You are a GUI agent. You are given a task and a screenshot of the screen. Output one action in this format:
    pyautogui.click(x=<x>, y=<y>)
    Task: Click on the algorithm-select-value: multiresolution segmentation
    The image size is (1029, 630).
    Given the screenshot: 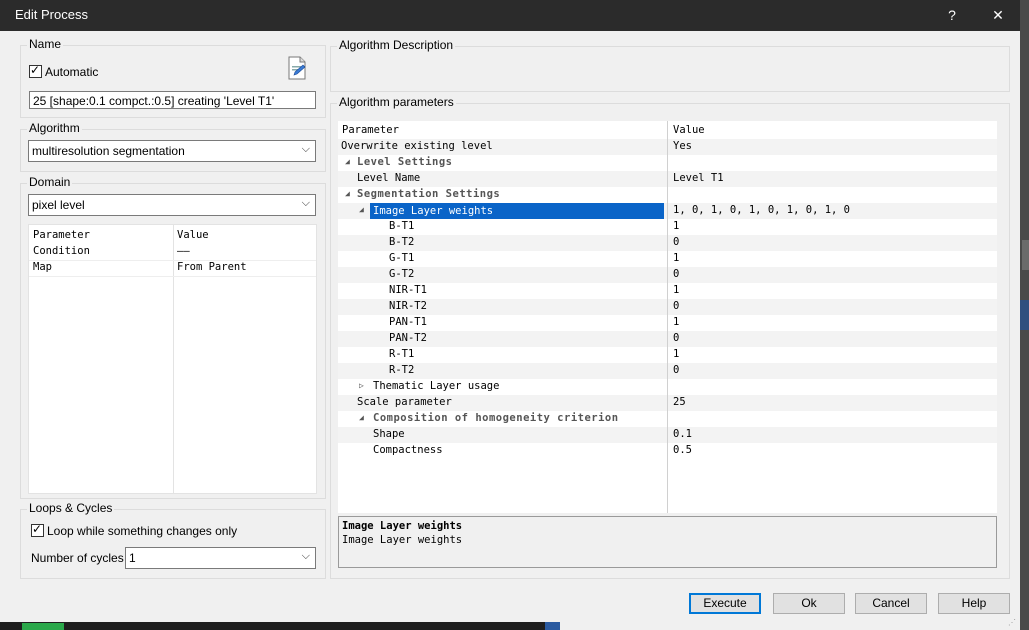 What is the action you would take?
    pyautogui.click(x=108, y=151)
    